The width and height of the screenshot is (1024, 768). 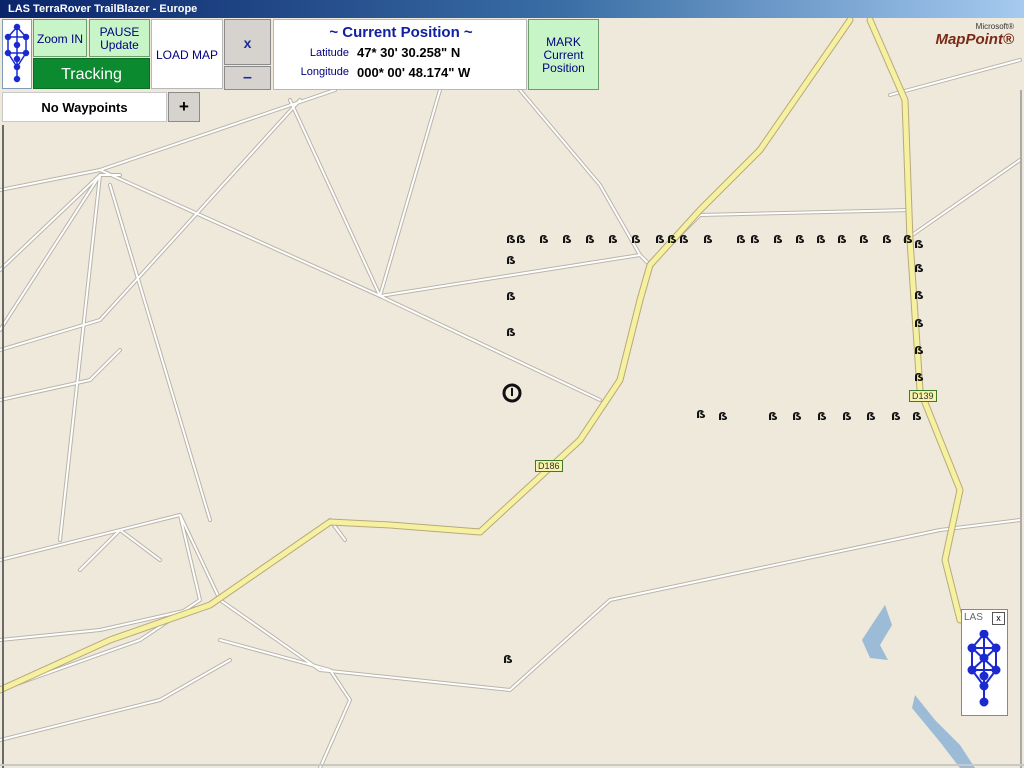 I want to click on window-title: LAS TerraRover TrailBlazer - Europe, so click(x=103, y=9).